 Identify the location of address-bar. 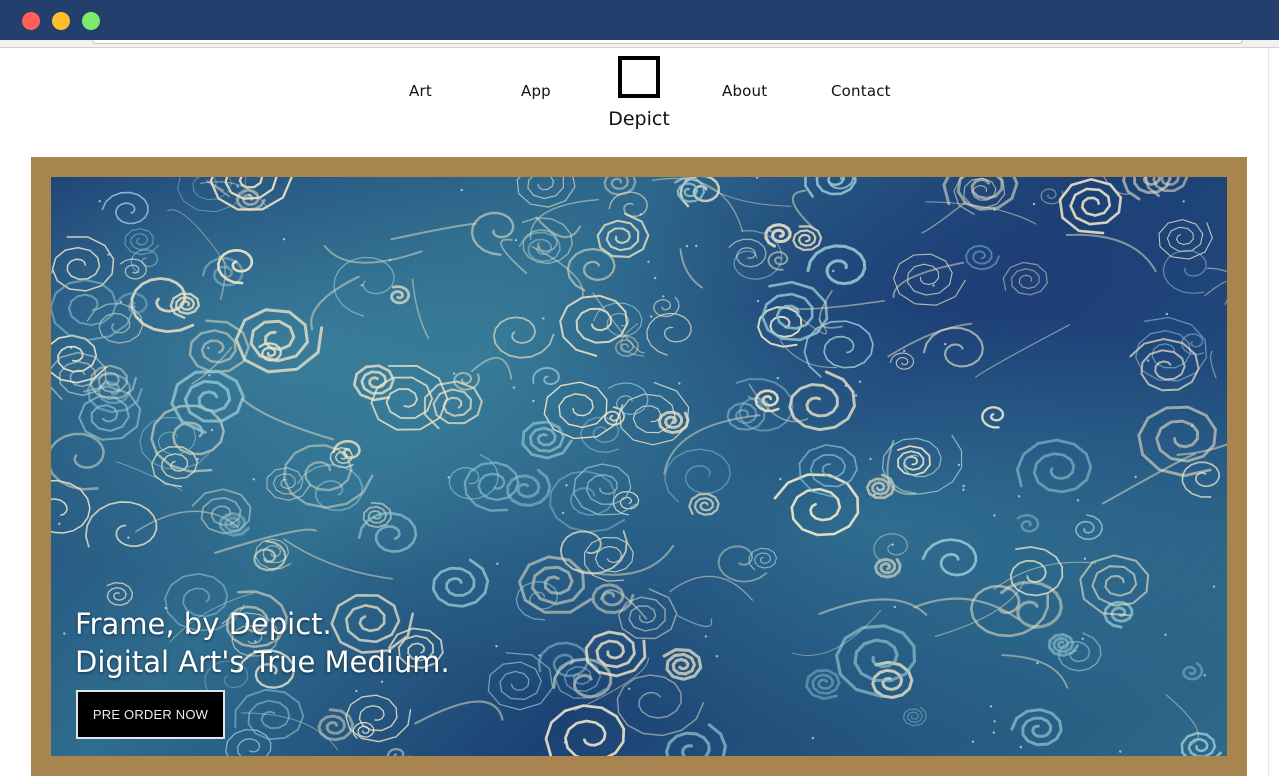
(667, 42).